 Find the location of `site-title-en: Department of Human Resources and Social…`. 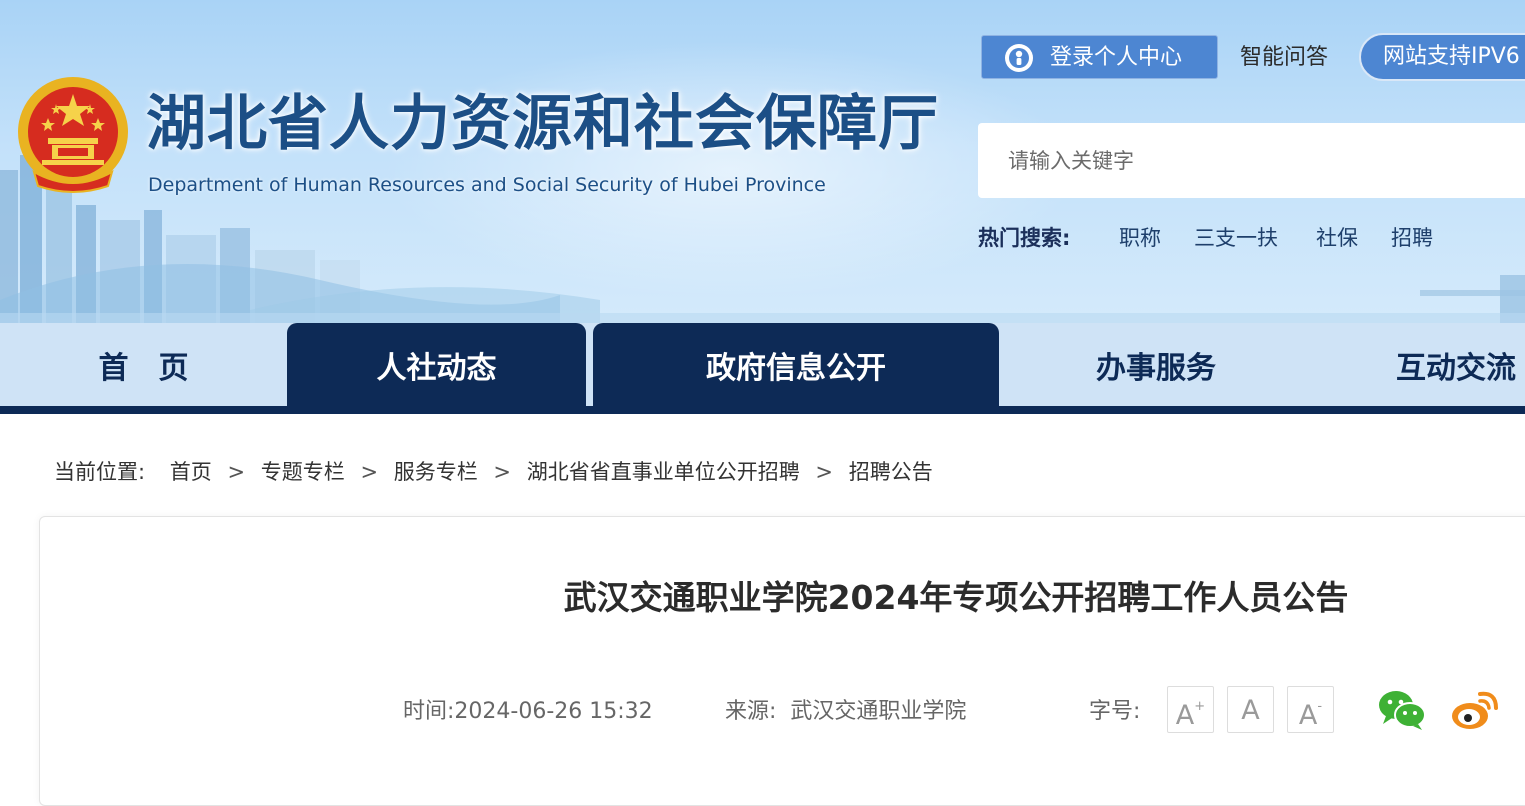

site-title-en: Department of Human Resources and Social… is located at coordinates (487, 185).